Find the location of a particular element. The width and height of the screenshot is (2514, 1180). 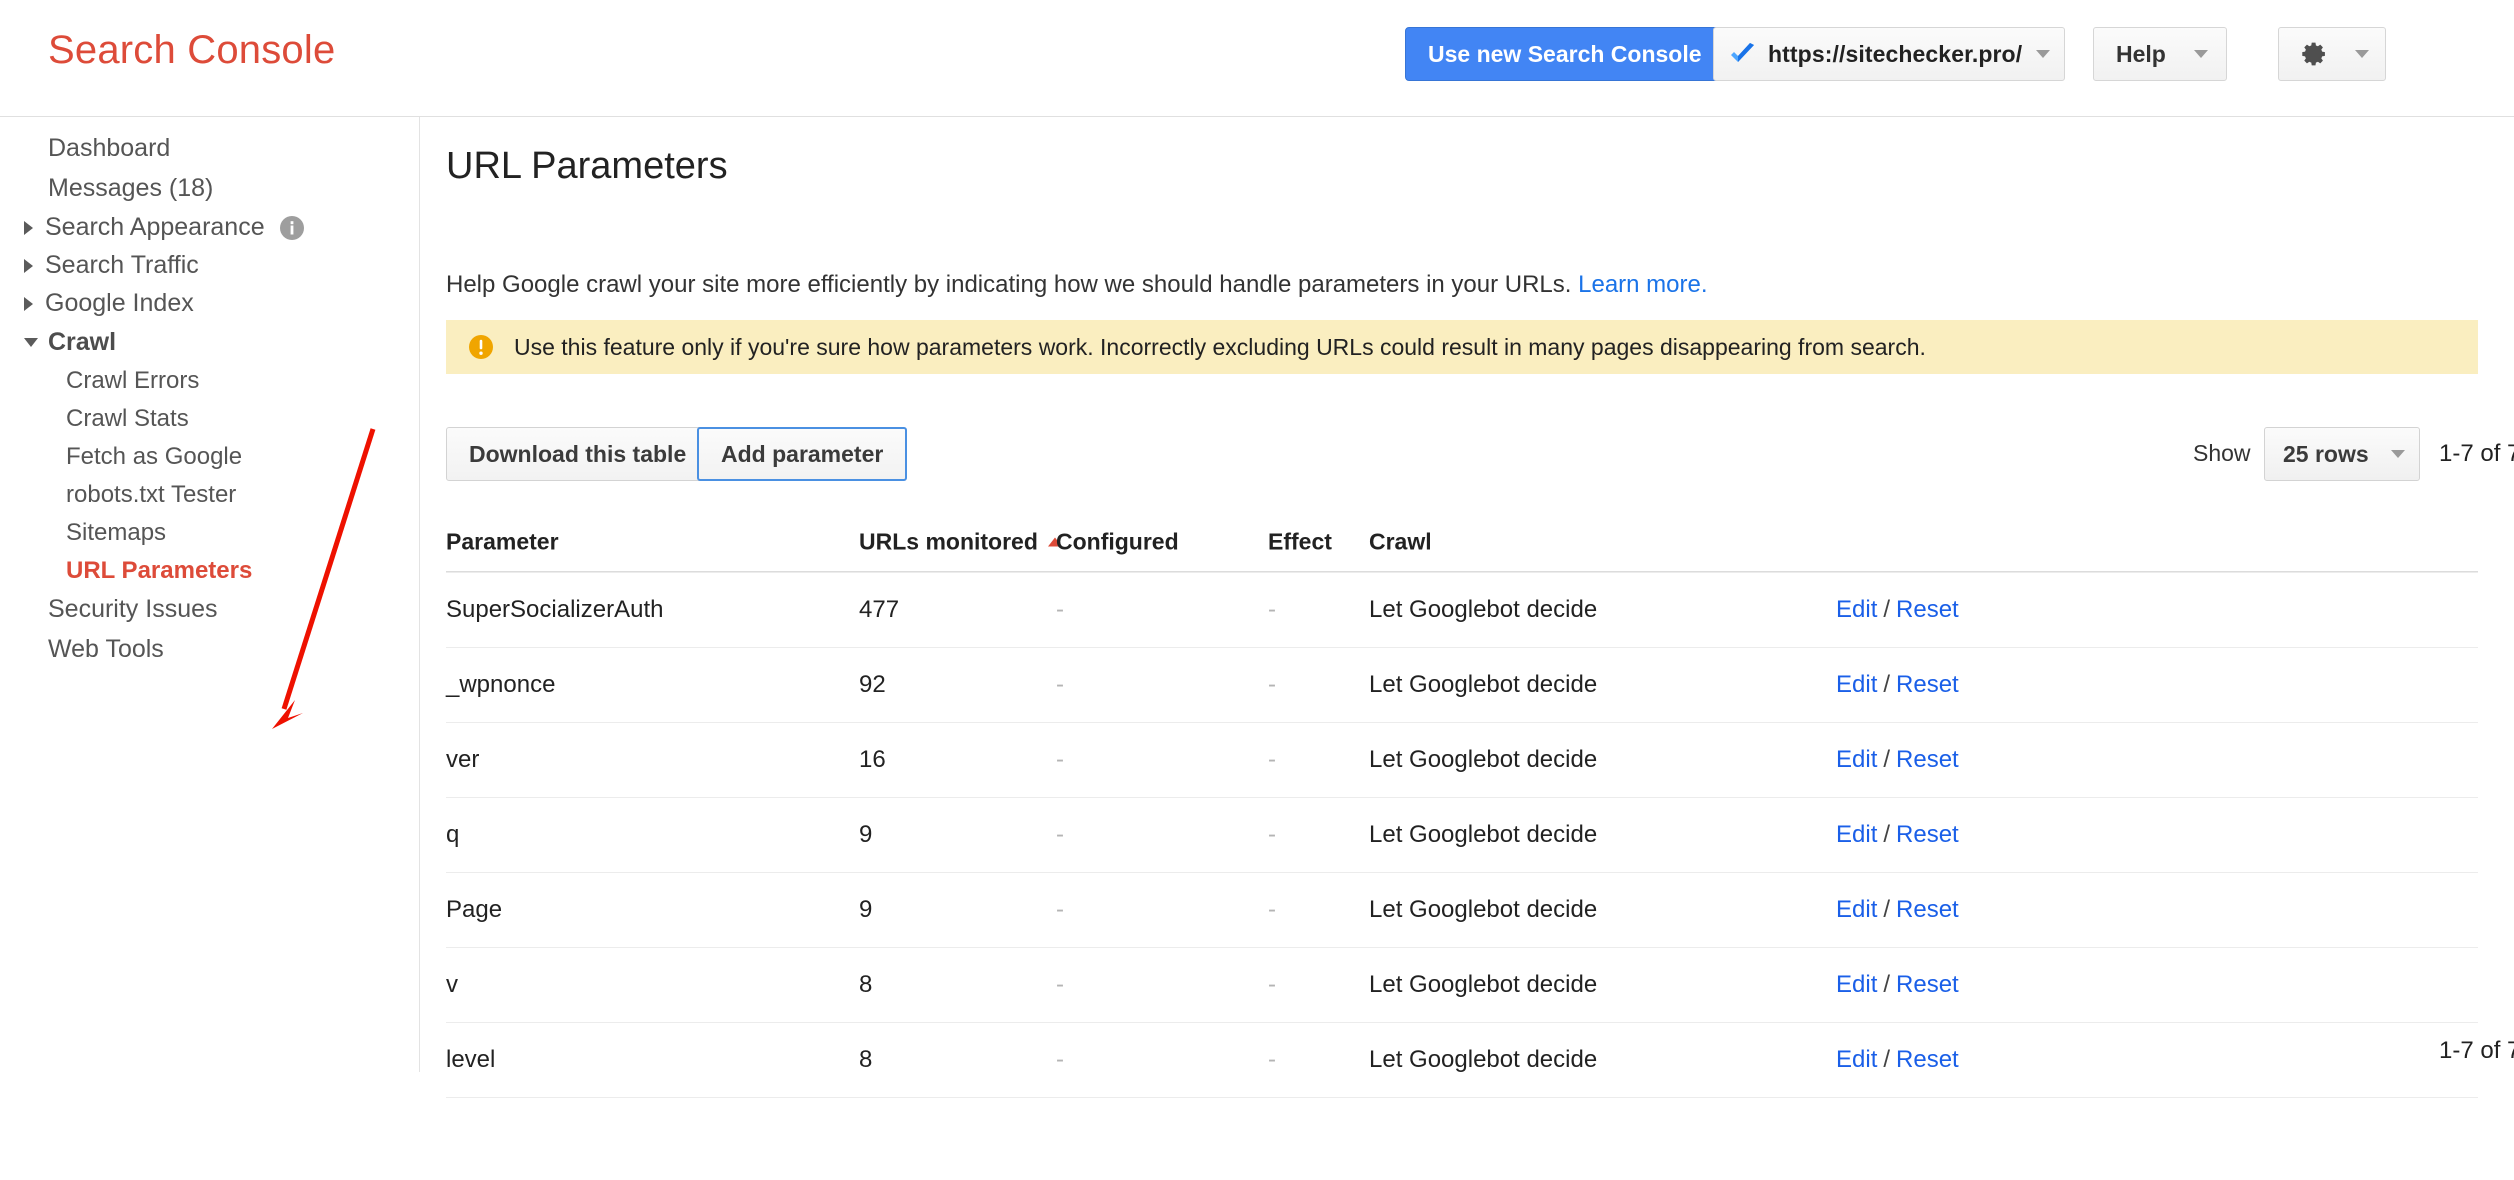

sidebar-item-label: robots.txt Tester is located at coordinates (151, 494).